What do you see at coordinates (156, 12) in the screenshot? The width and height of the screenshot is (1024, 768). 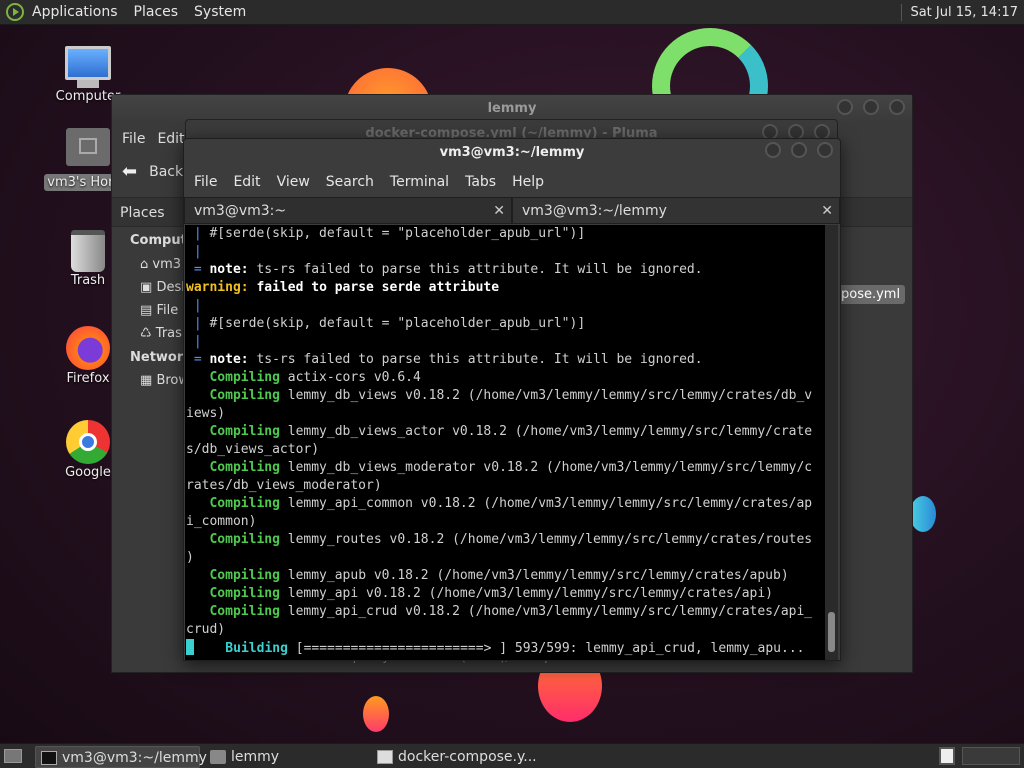 I see `menu-places: Places` at bounding box center [156, 12].